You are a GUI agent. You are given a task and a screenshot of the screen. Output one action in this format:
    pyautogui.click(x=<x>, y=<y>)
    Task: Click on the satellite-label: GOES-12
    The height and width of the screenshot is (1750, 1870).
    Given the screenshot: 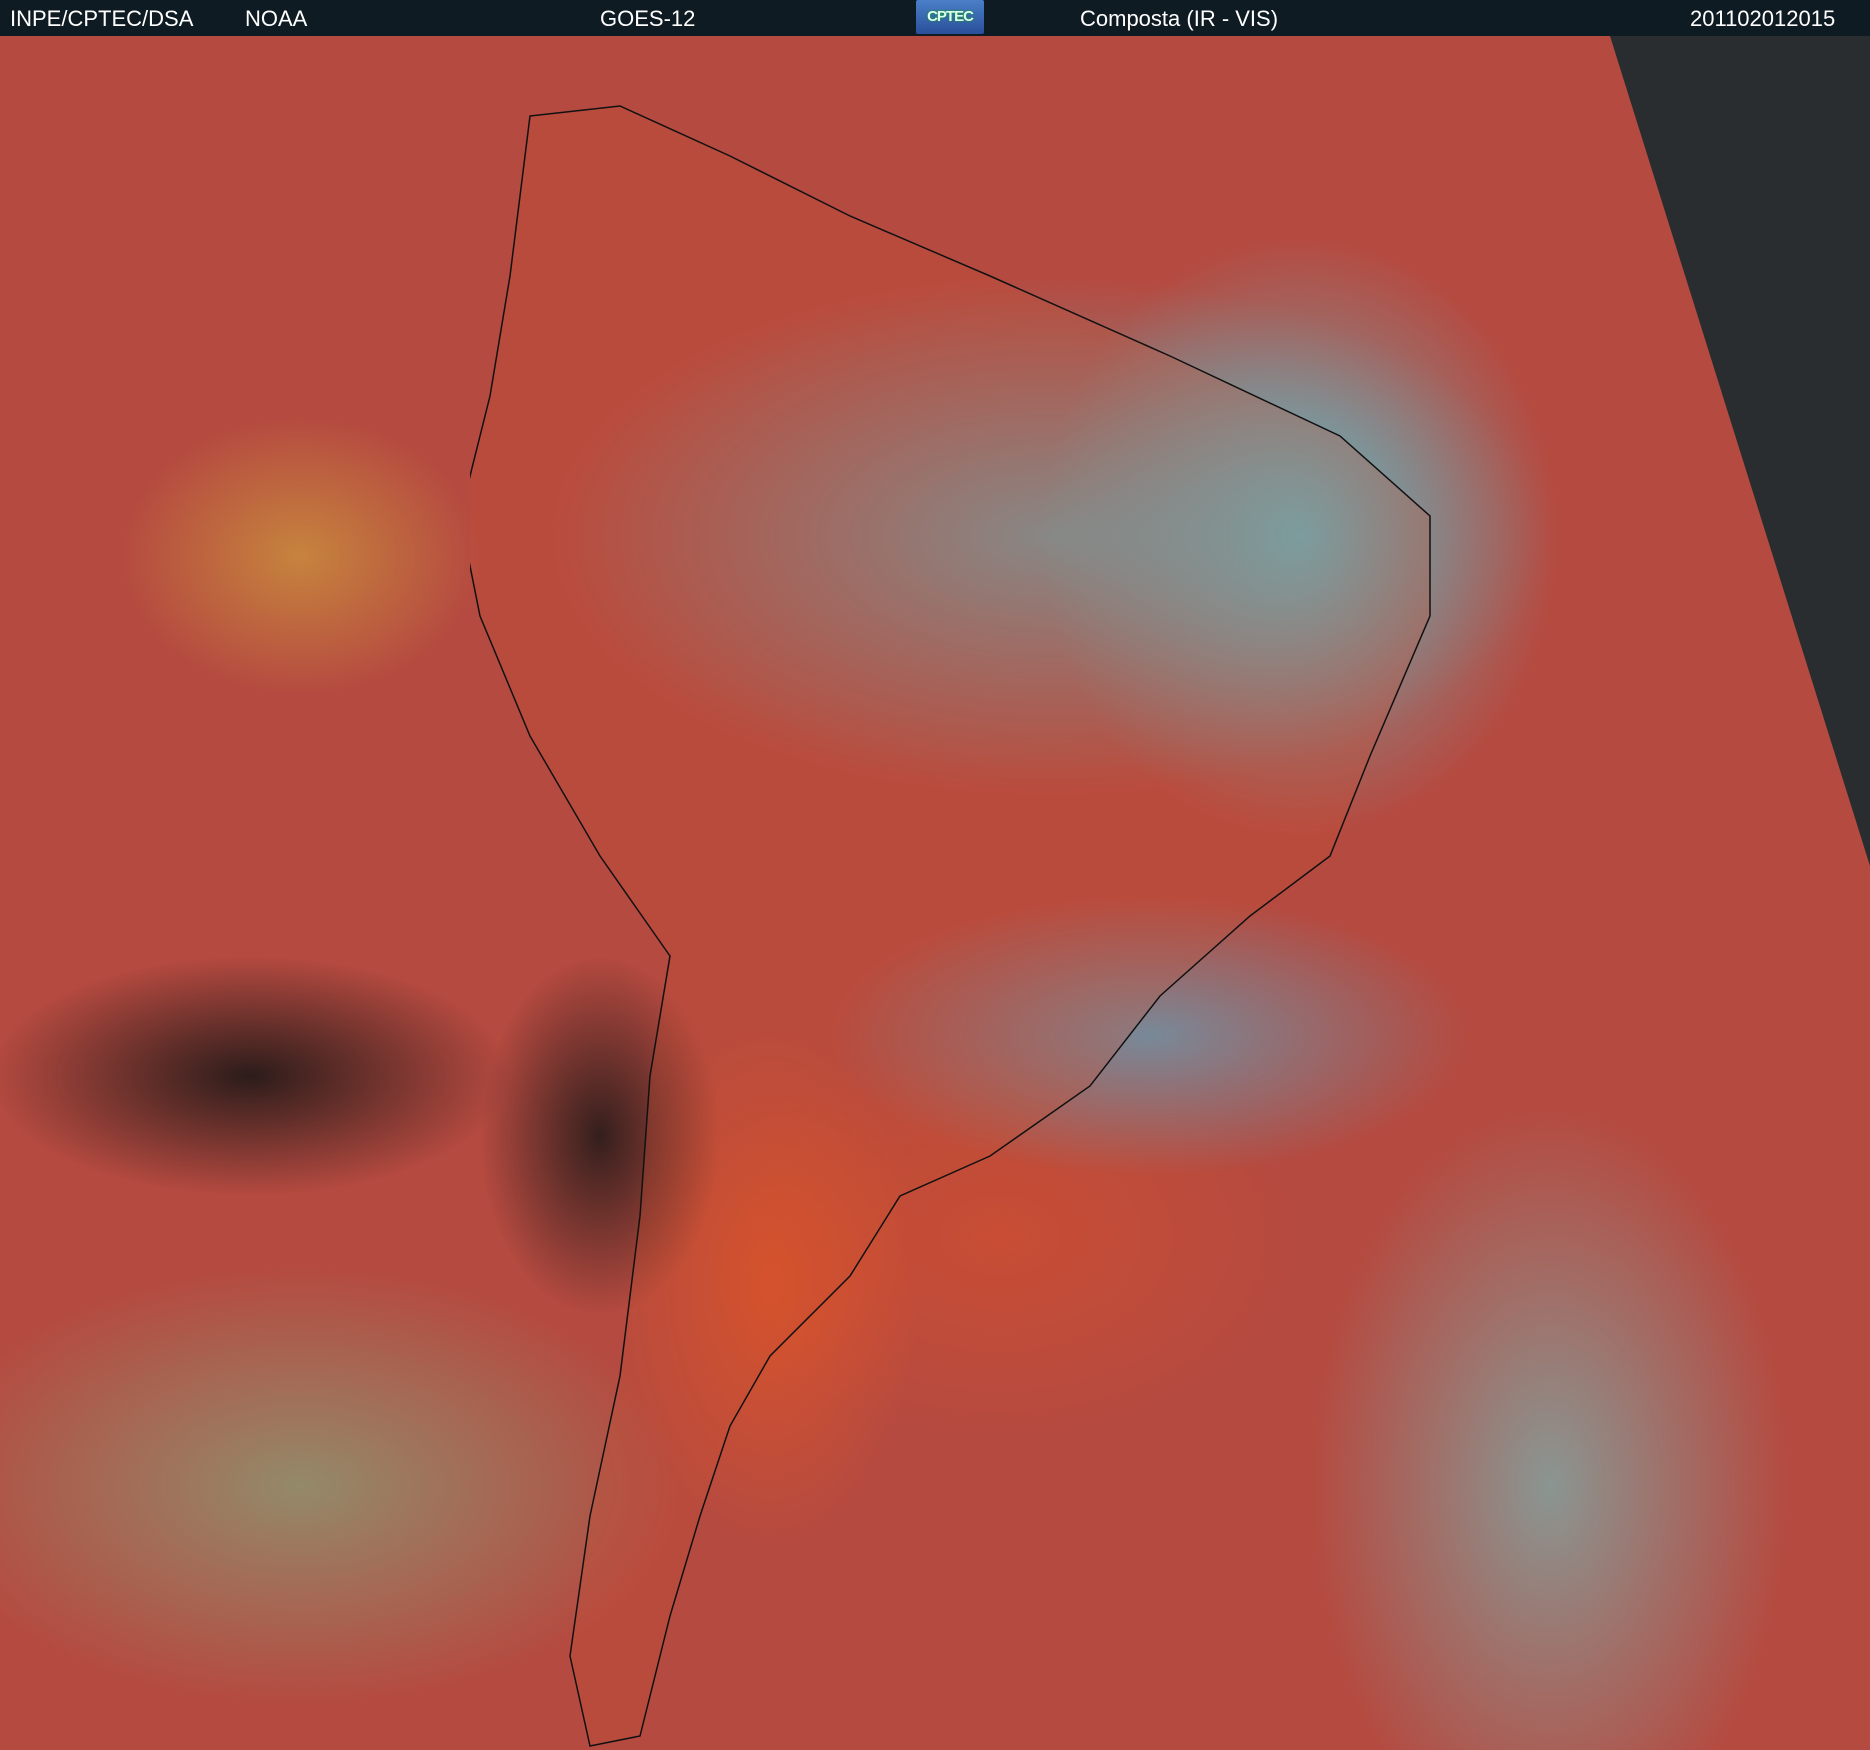 What is the action you would take?
    pyautogui.click(x=648, y=18)
    